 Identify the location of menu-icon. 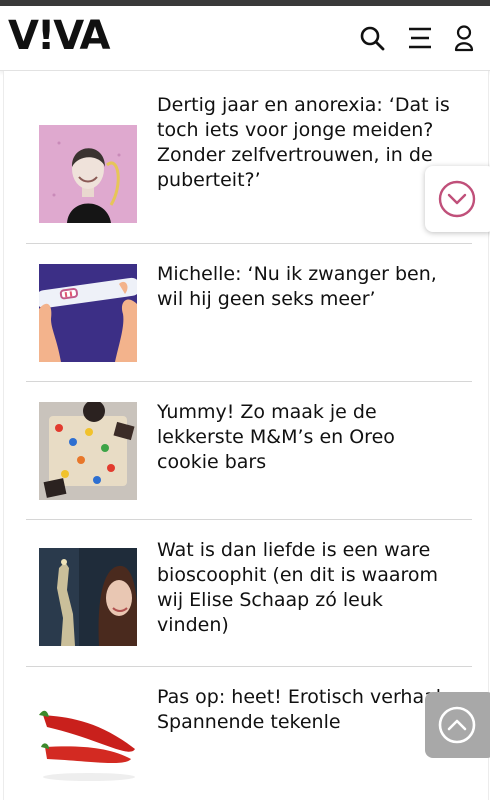
(420, 38).